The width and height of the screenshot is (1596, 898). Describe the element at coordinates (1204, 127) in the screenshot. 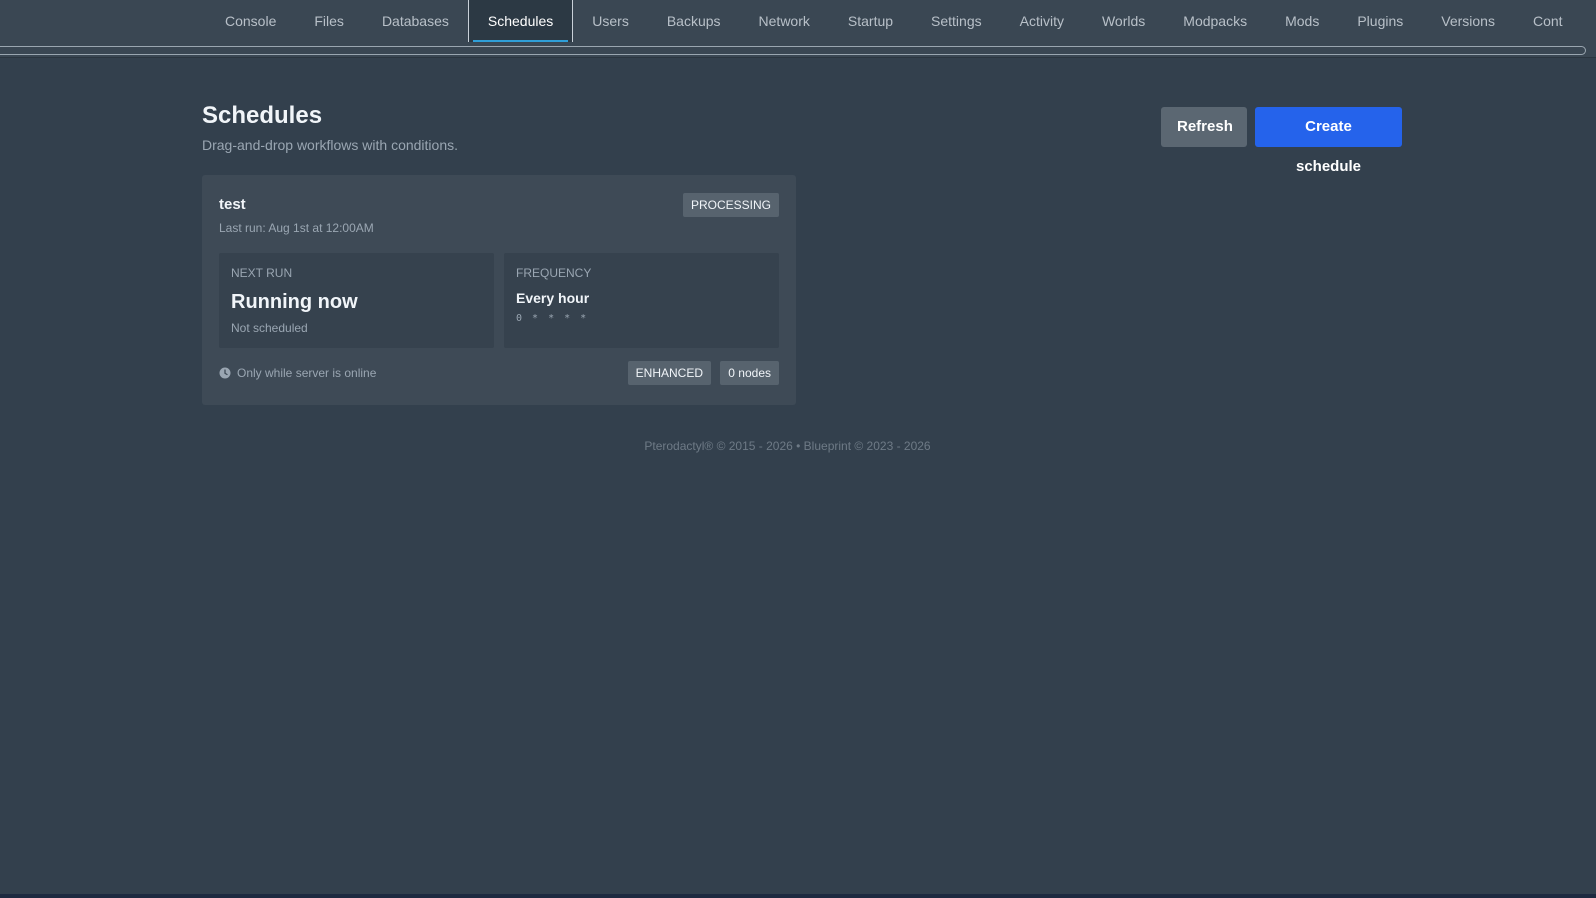

I see `refresh-button: Refresh` at that location.